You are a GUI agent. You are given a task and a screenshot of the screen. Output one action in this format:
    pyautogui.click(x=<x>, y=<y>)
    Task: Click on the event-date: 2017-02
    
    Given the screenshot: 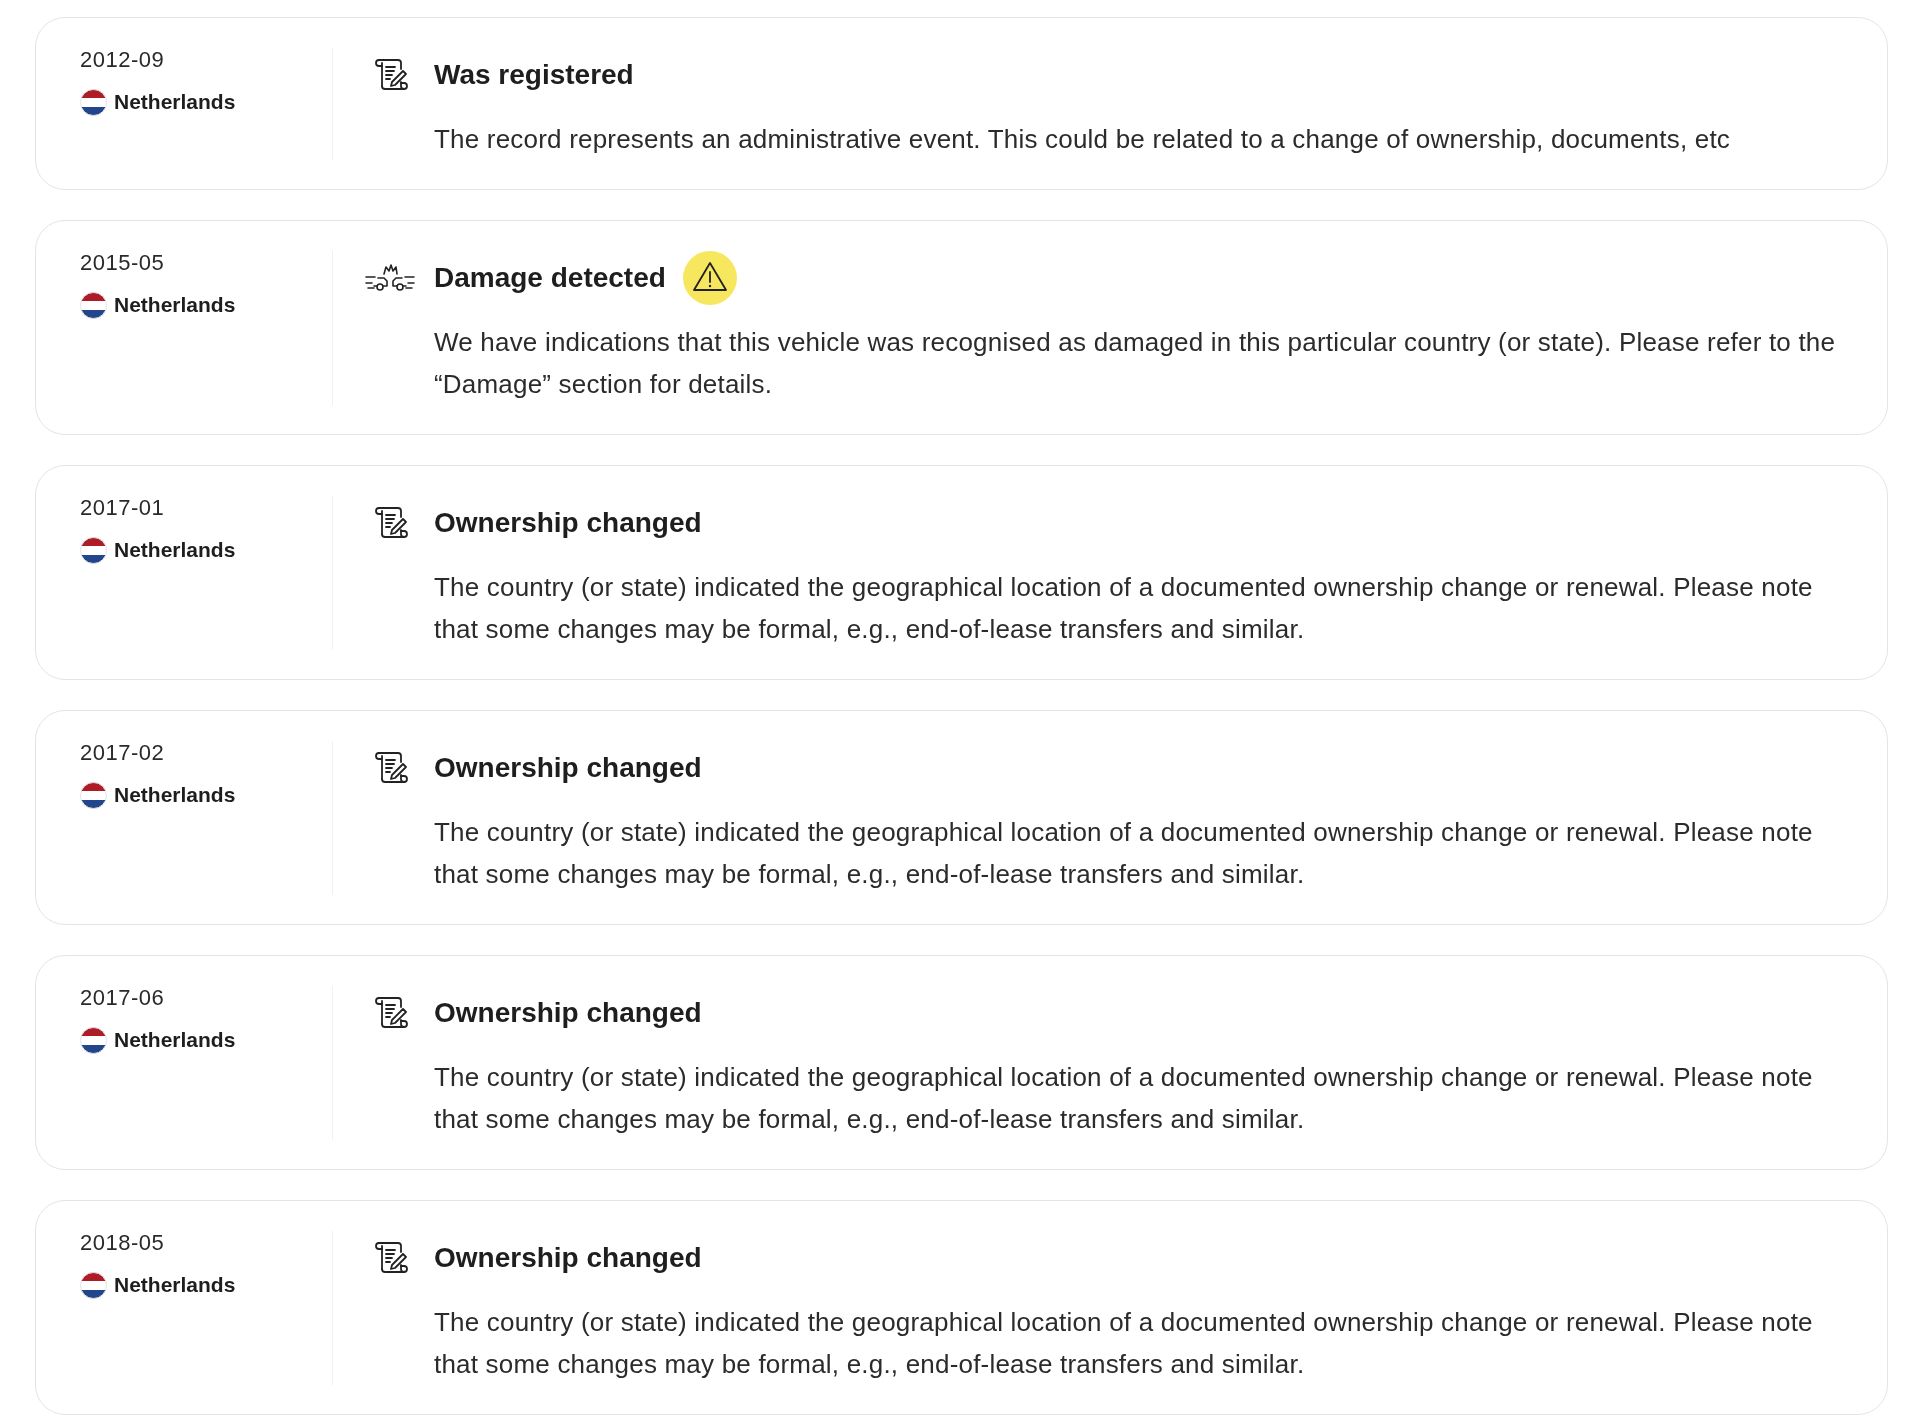 What is the action you would take?
    pyautogui.click(x=123, y=753)
    